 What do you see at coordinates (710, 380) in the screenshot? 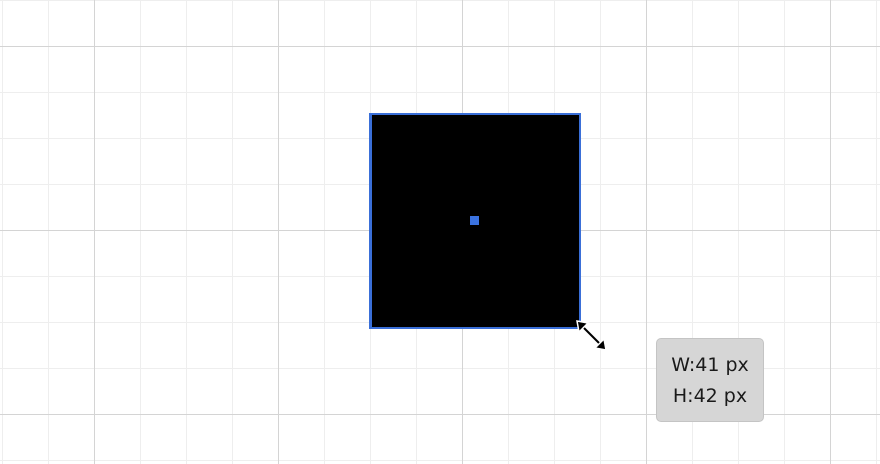
I see `size-tooltip: W:41 px H:42 px` at bounding box center [710, 380].